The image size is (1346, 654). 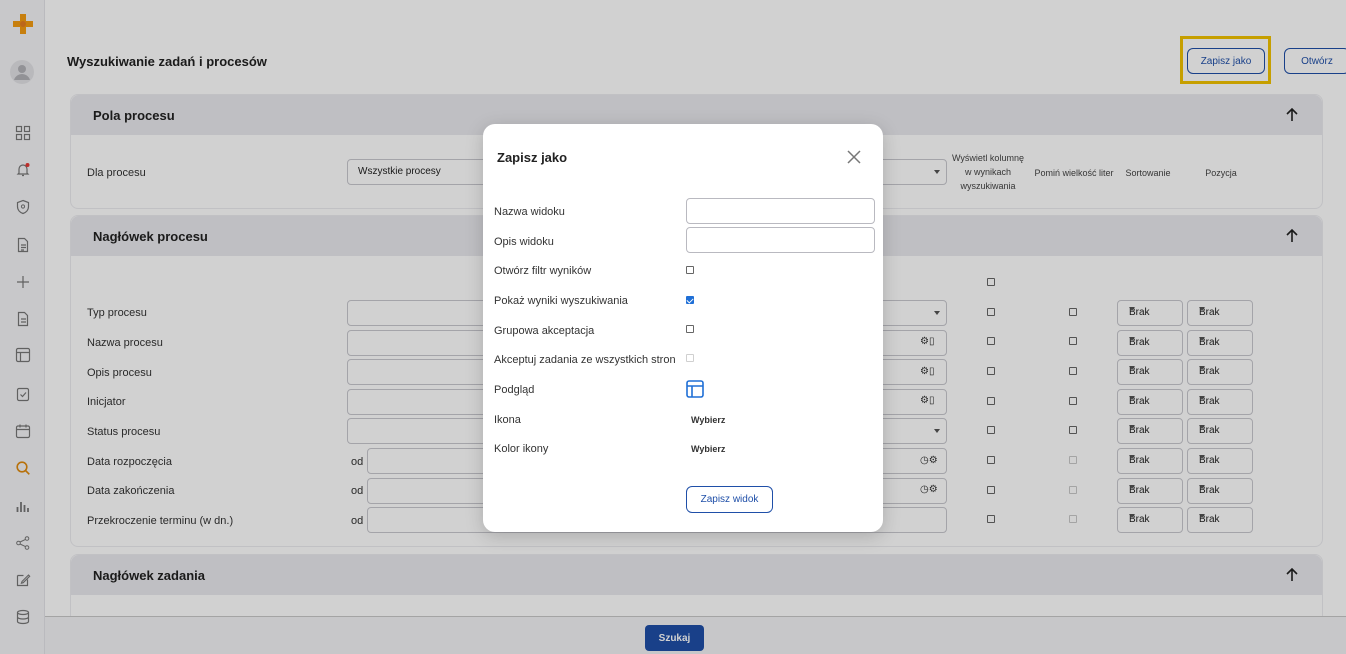 What do you see at coordinates (514, 390) in the screenshot?
I see `preview-label: Podgląd` at bounding box center [514, 390].